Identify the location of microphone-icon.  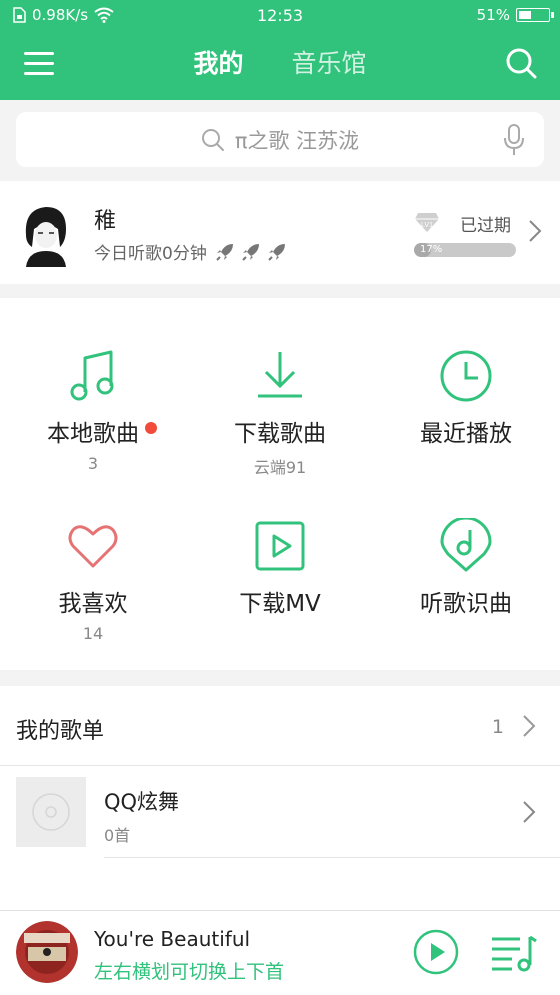
(514, 140).